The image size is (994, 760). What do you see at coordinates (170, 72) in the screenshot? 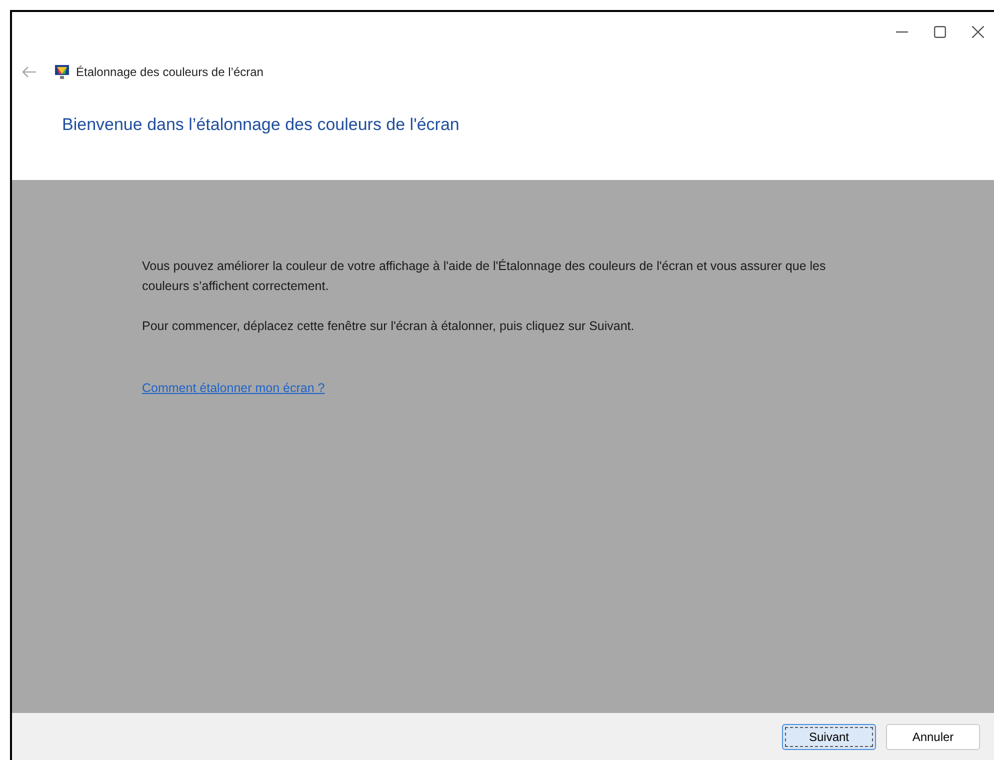
I see `window-title: Étalonnage des couleurs de l’écran` at bounding box center [170, 72].